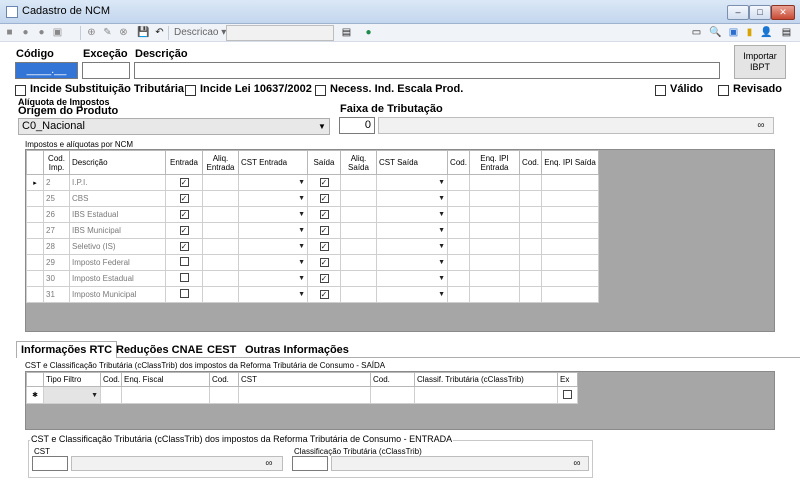 This screenshot has height=491, width=800. Describe the element at coordinates (56, 198) in the screenshot. I see `cod-imp-cell: 25` at that location.